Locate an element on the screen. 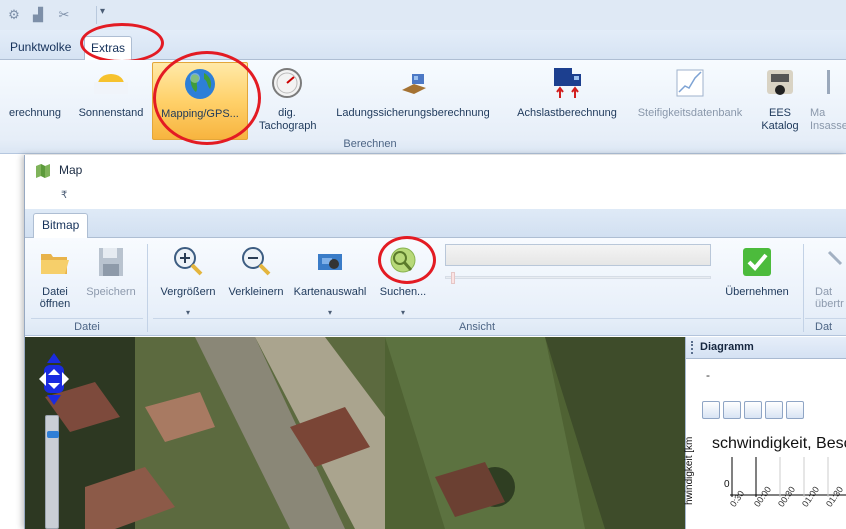 The image size is (846, 529). zoom-slider-track is located at coordinates (578, 277).